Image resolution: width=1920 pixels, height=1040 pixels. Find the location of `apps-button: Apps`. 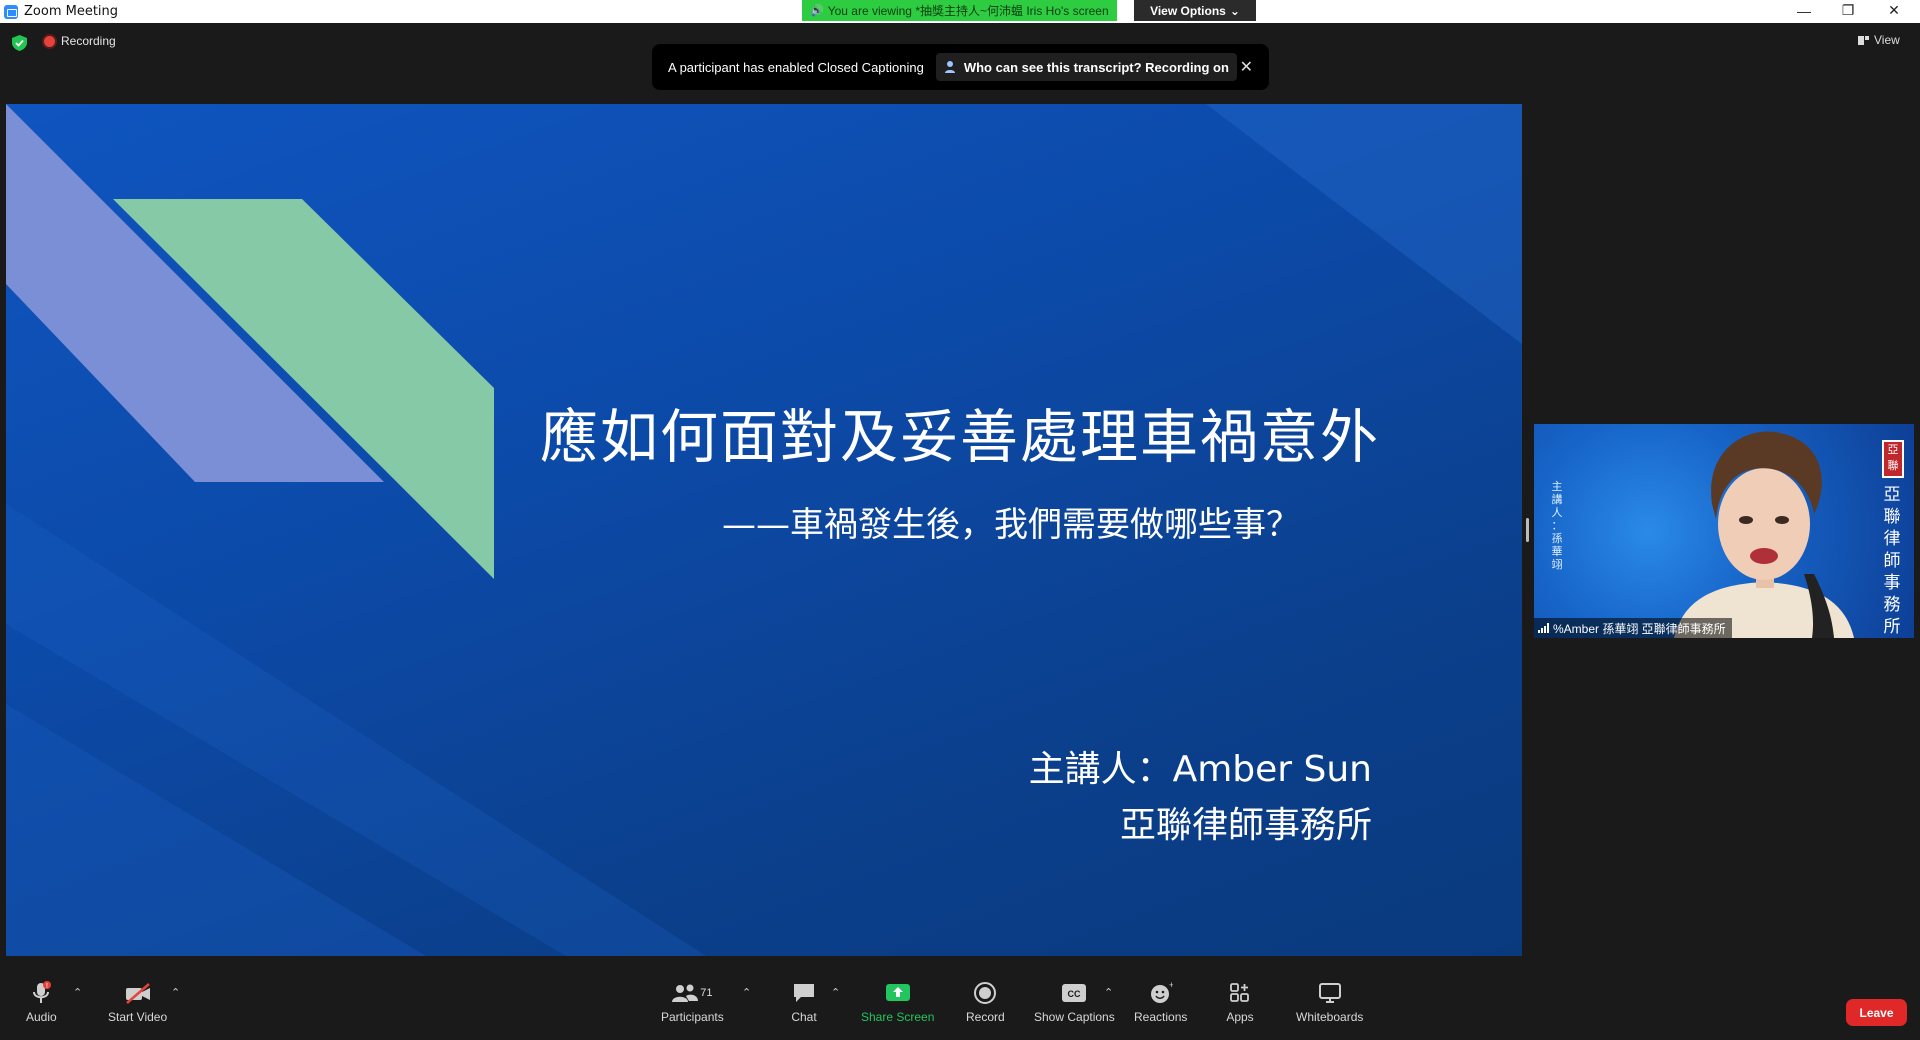

apps-button: Apps is located at coordinates (1240, 1002).